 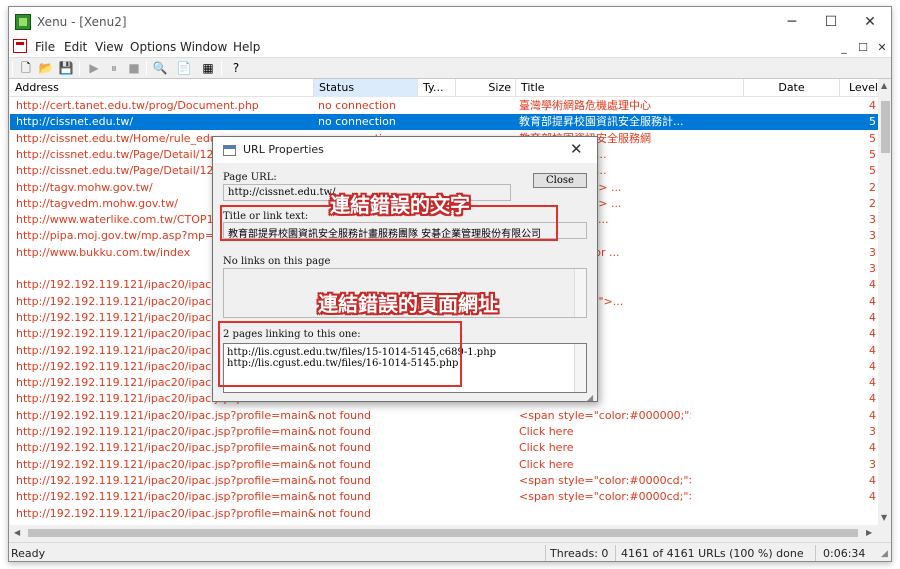 What do you see at coordinates (109, 47) in the screenshot?
I see `menu-view: View` at bounding box center [109, 47].